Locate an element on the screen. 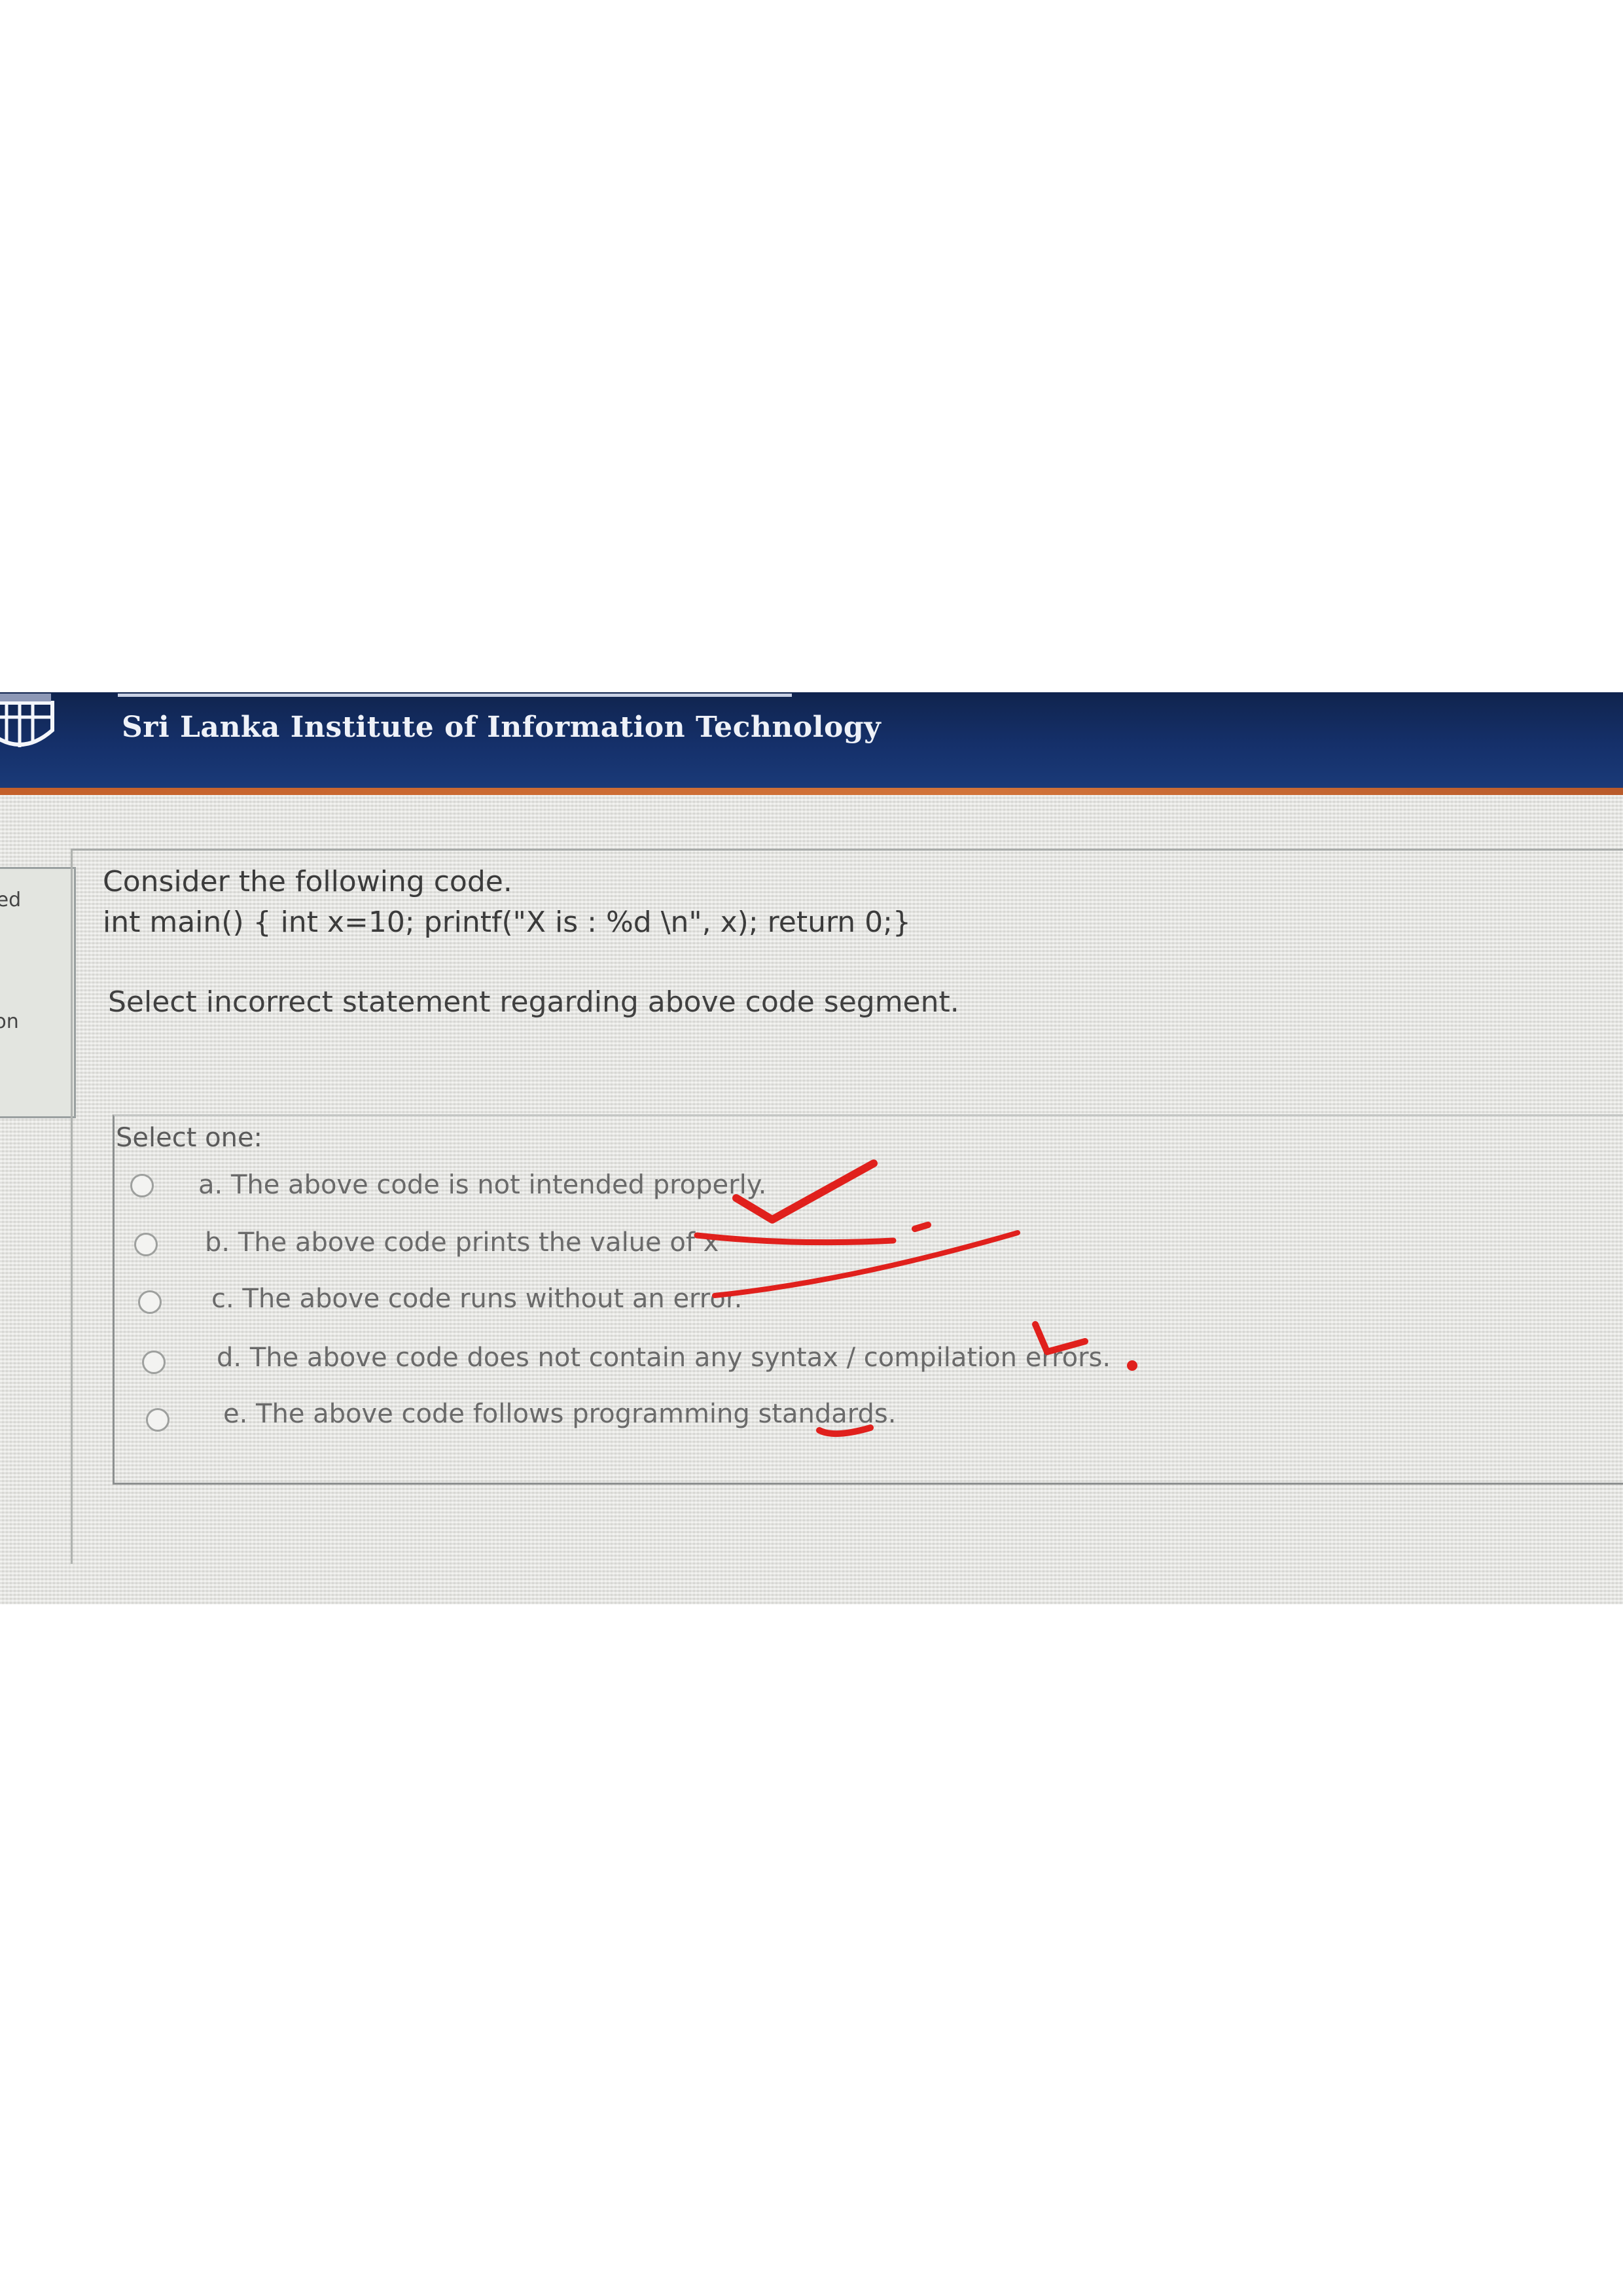 This screenshot has height=2296, width=1623. option-d-radio is located at coordinates (154, 1362).